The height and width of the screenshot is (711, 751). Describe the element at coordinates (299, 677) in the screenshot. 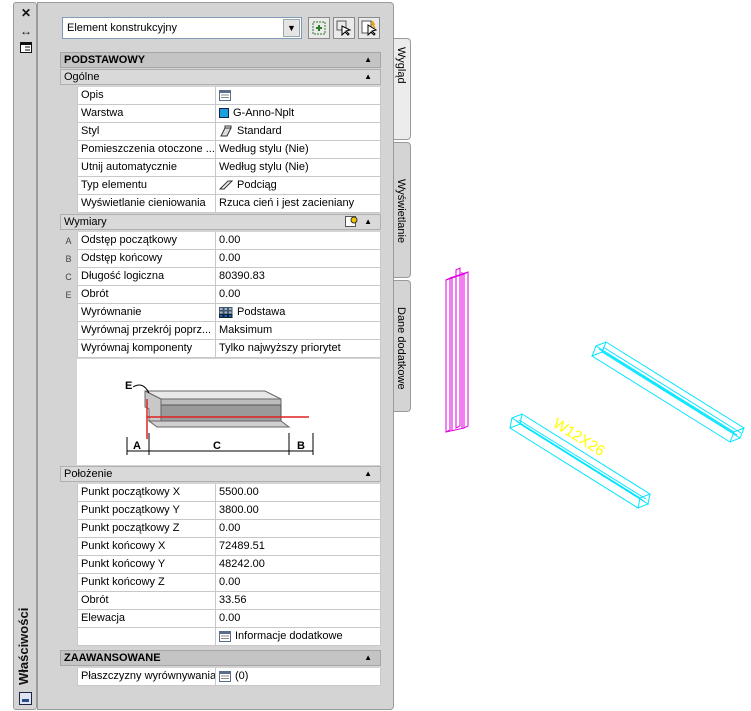

I see `property-value: (0)` at that location.